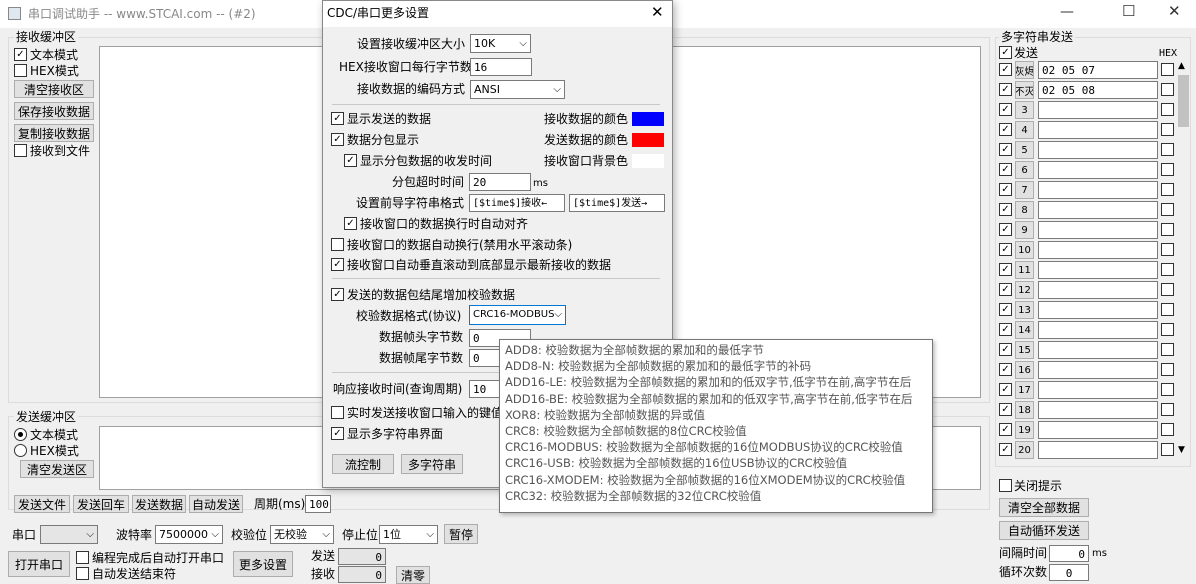 The image size is (1196, 584). What do you see at coordinates (413, 575) in the screenshot?
I see `clear-count-button: 清零` at bounding box center [413, 575].